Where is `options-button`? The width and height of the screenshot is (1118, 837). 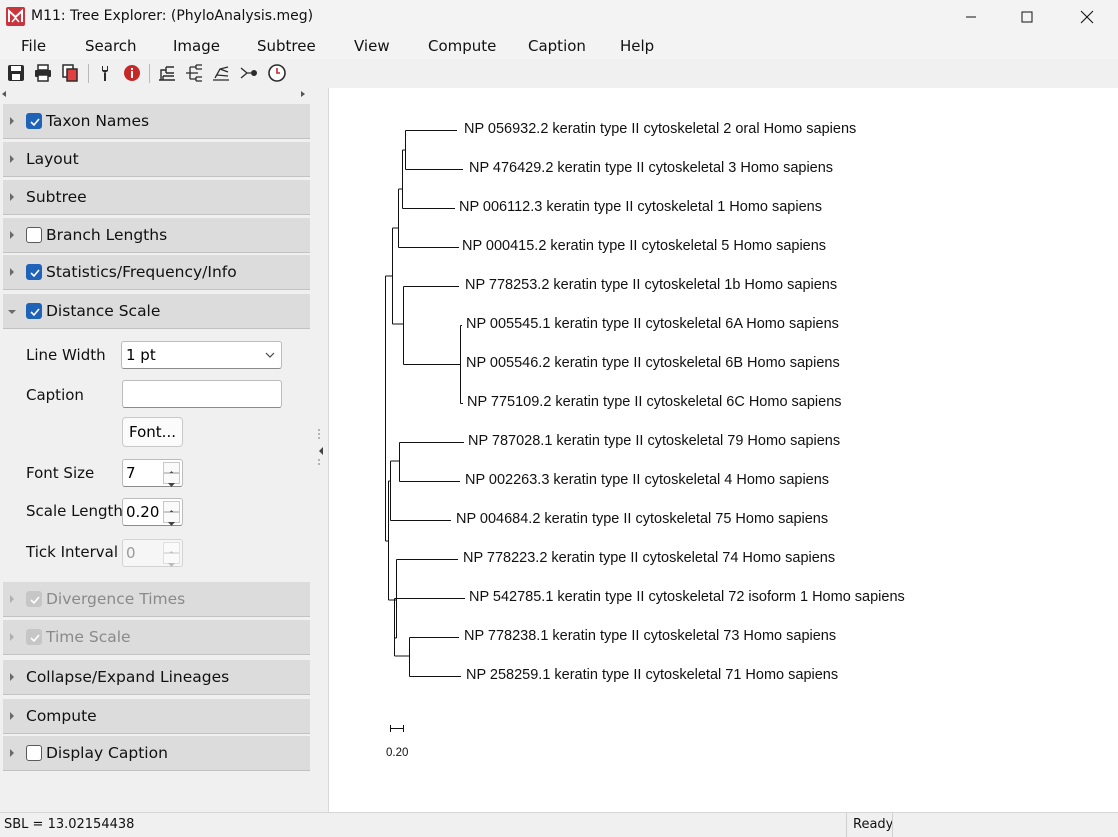 options-button is located at coordinates (105, 73).